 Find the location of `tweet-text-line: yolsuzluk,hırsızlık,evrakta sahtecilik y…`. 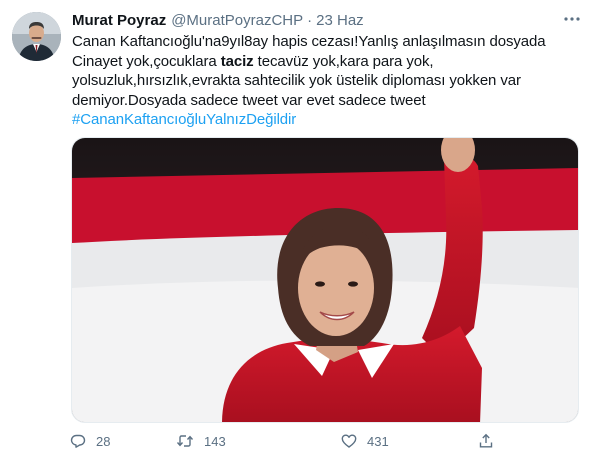

tweet-text-line: yolsuzluk,hırsızlık,evrakta sahtecilik y… is located at coordinates (327, 81).